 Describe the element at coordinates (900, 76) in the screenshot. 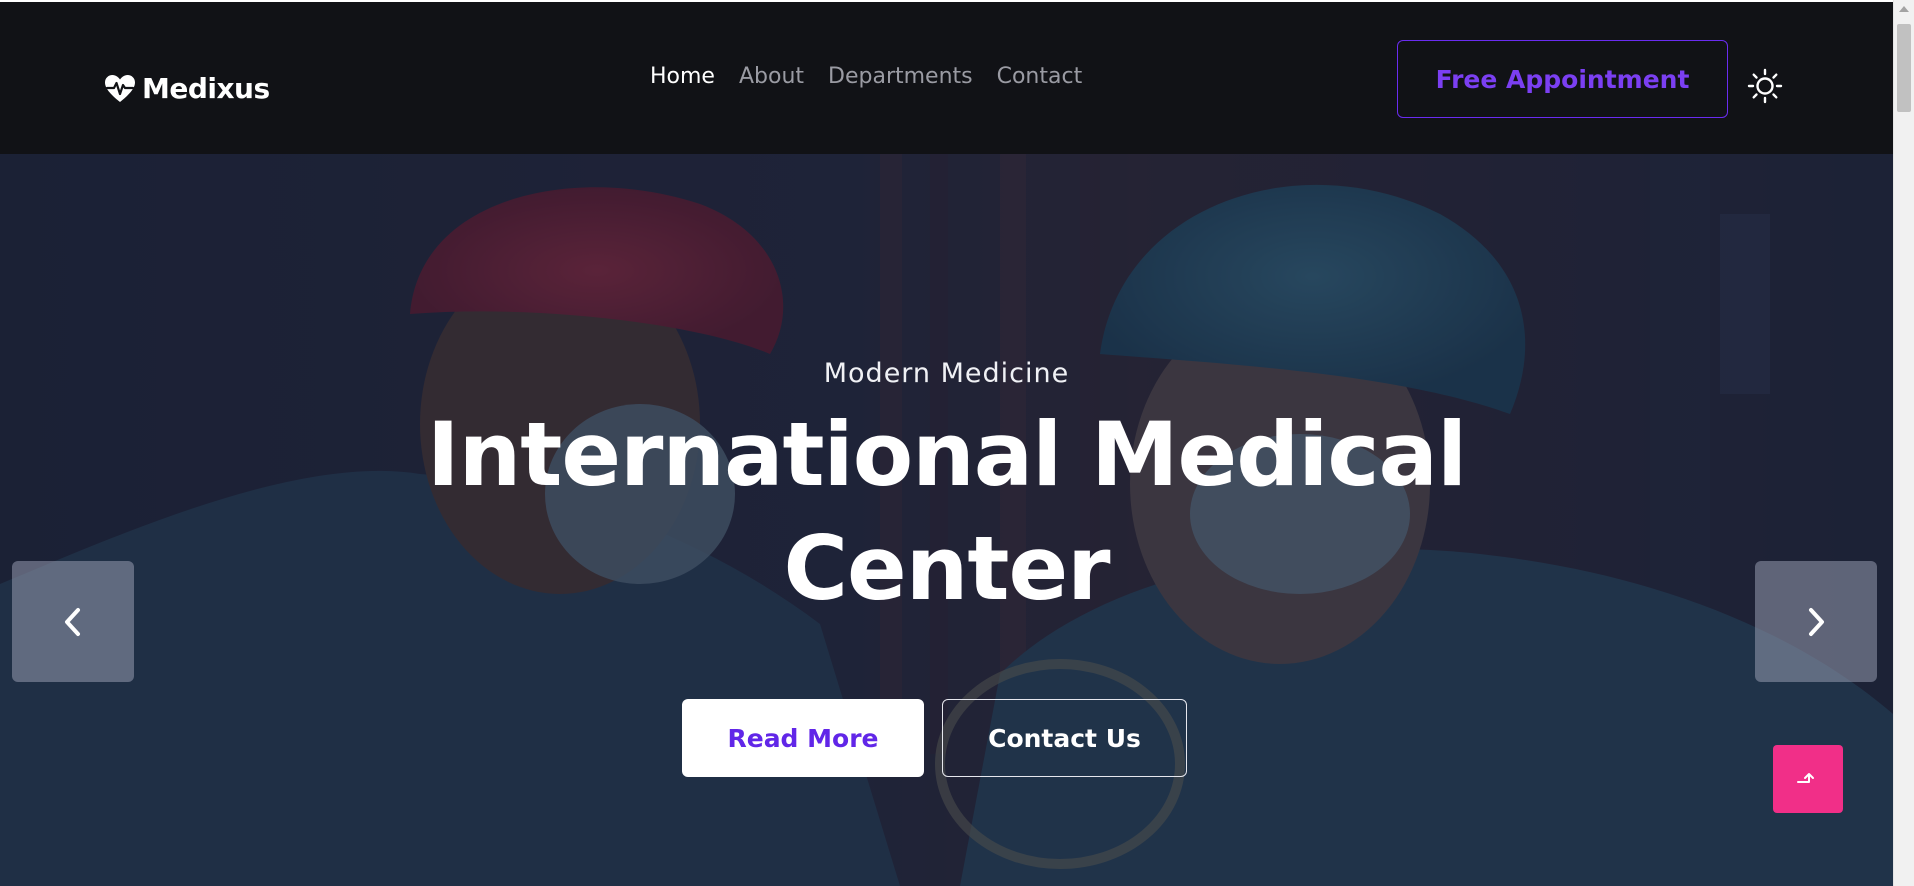

I see `nav-link-departments: Departments` at that location.